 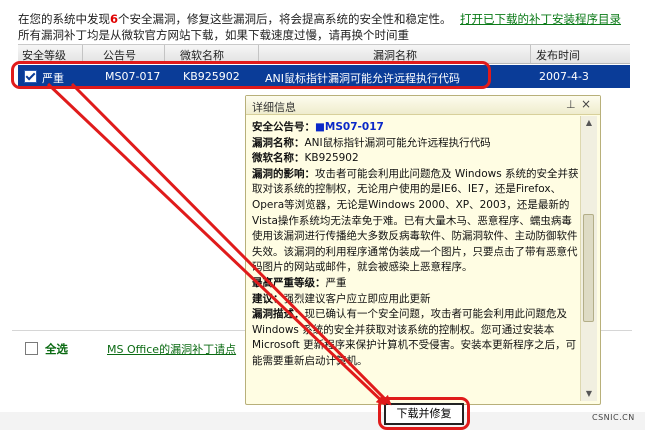 What do you see at coordinates (336, 282) in the screenshot?
I see `severity-value: 严重` at bounding box center [336, 282].